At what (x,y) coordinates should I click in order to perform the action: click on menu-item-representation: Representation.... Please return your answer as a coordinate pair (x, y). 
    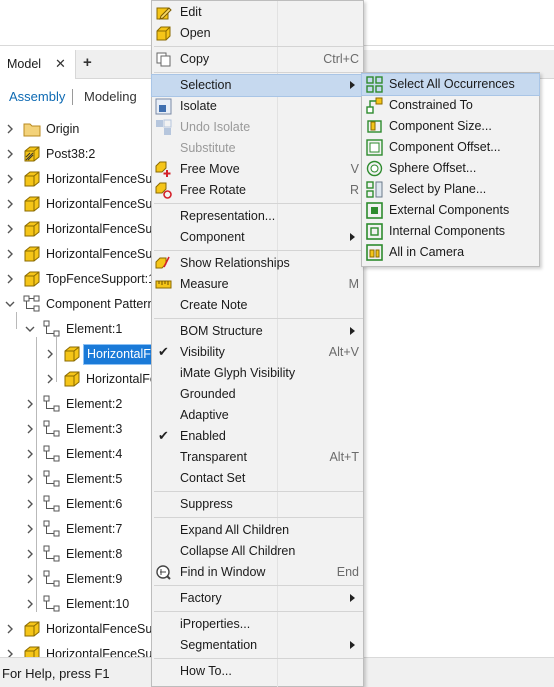
    Looking at the image, I should click on (257, 216).